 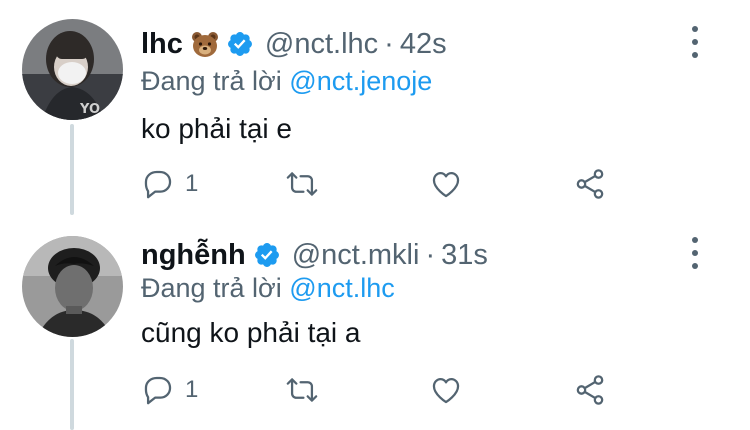 What do you see at coordinates (360, 81) in the screenshot?
I see `replying-to-handle: @nct.jenoje` at bounding box center [360, 81].